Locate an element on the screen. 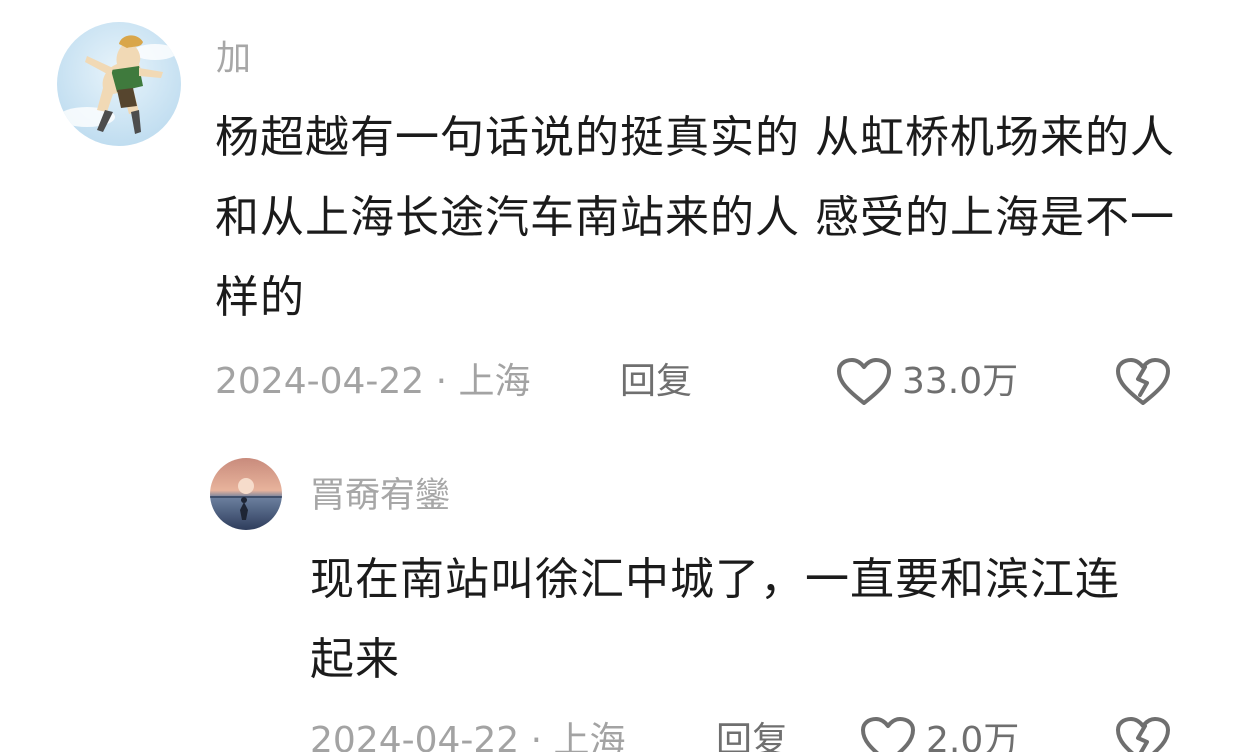 The width and height of the screenshot is (1240, 752). like-button: 33.0万 is located at coordinates (927, 382).